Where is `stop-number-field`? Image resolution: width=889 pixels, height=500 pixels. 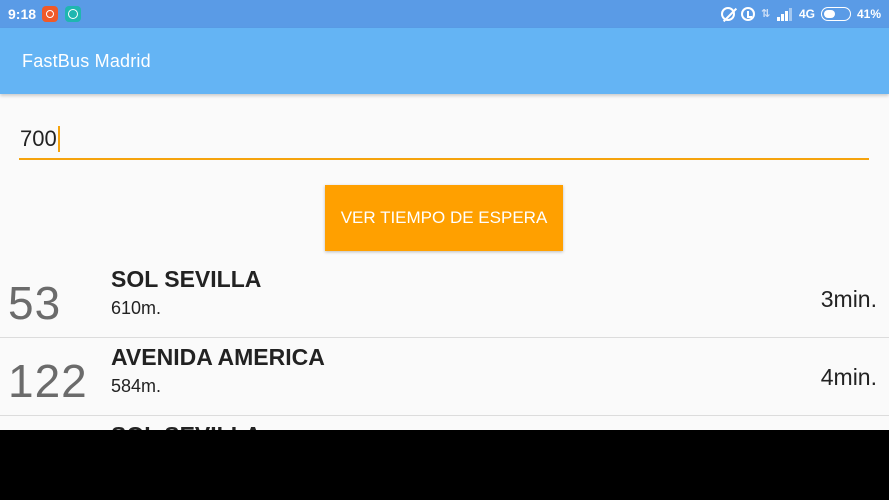
stop-number-field is located at coordinates (444, 140).